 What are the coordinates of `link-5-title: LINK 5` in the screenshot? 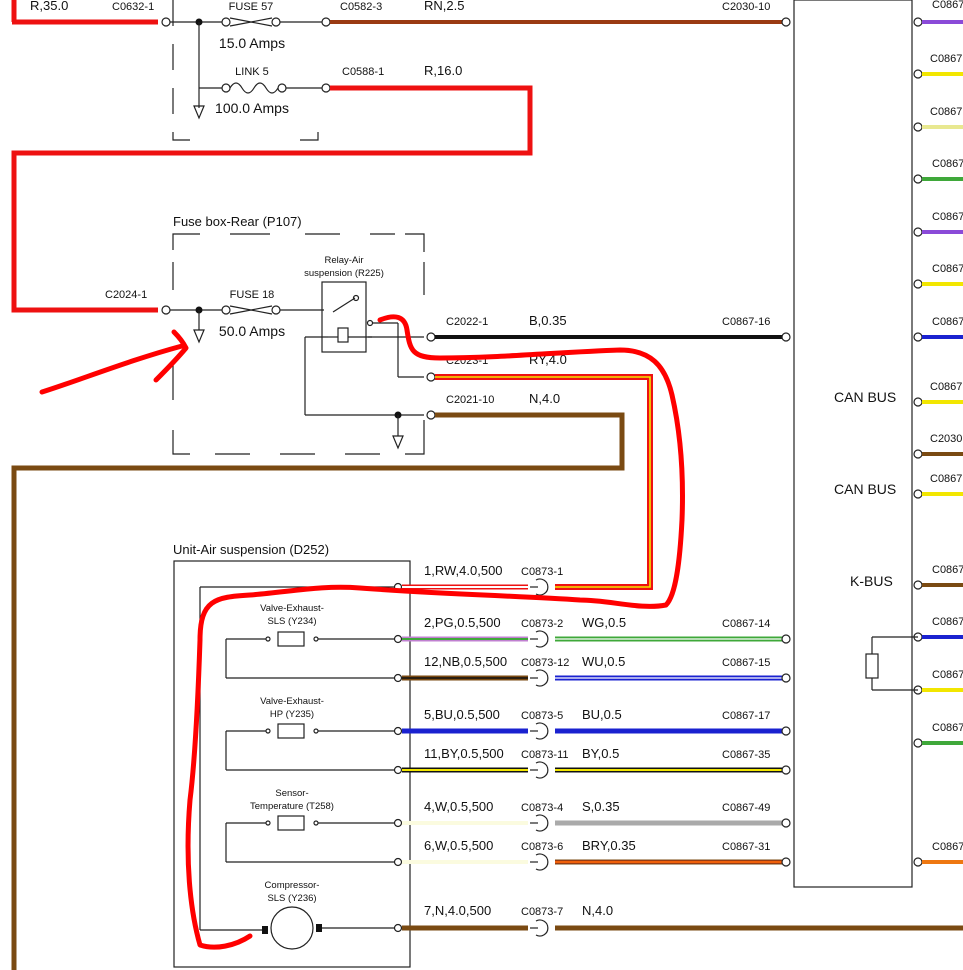 It's located at (252, 72).